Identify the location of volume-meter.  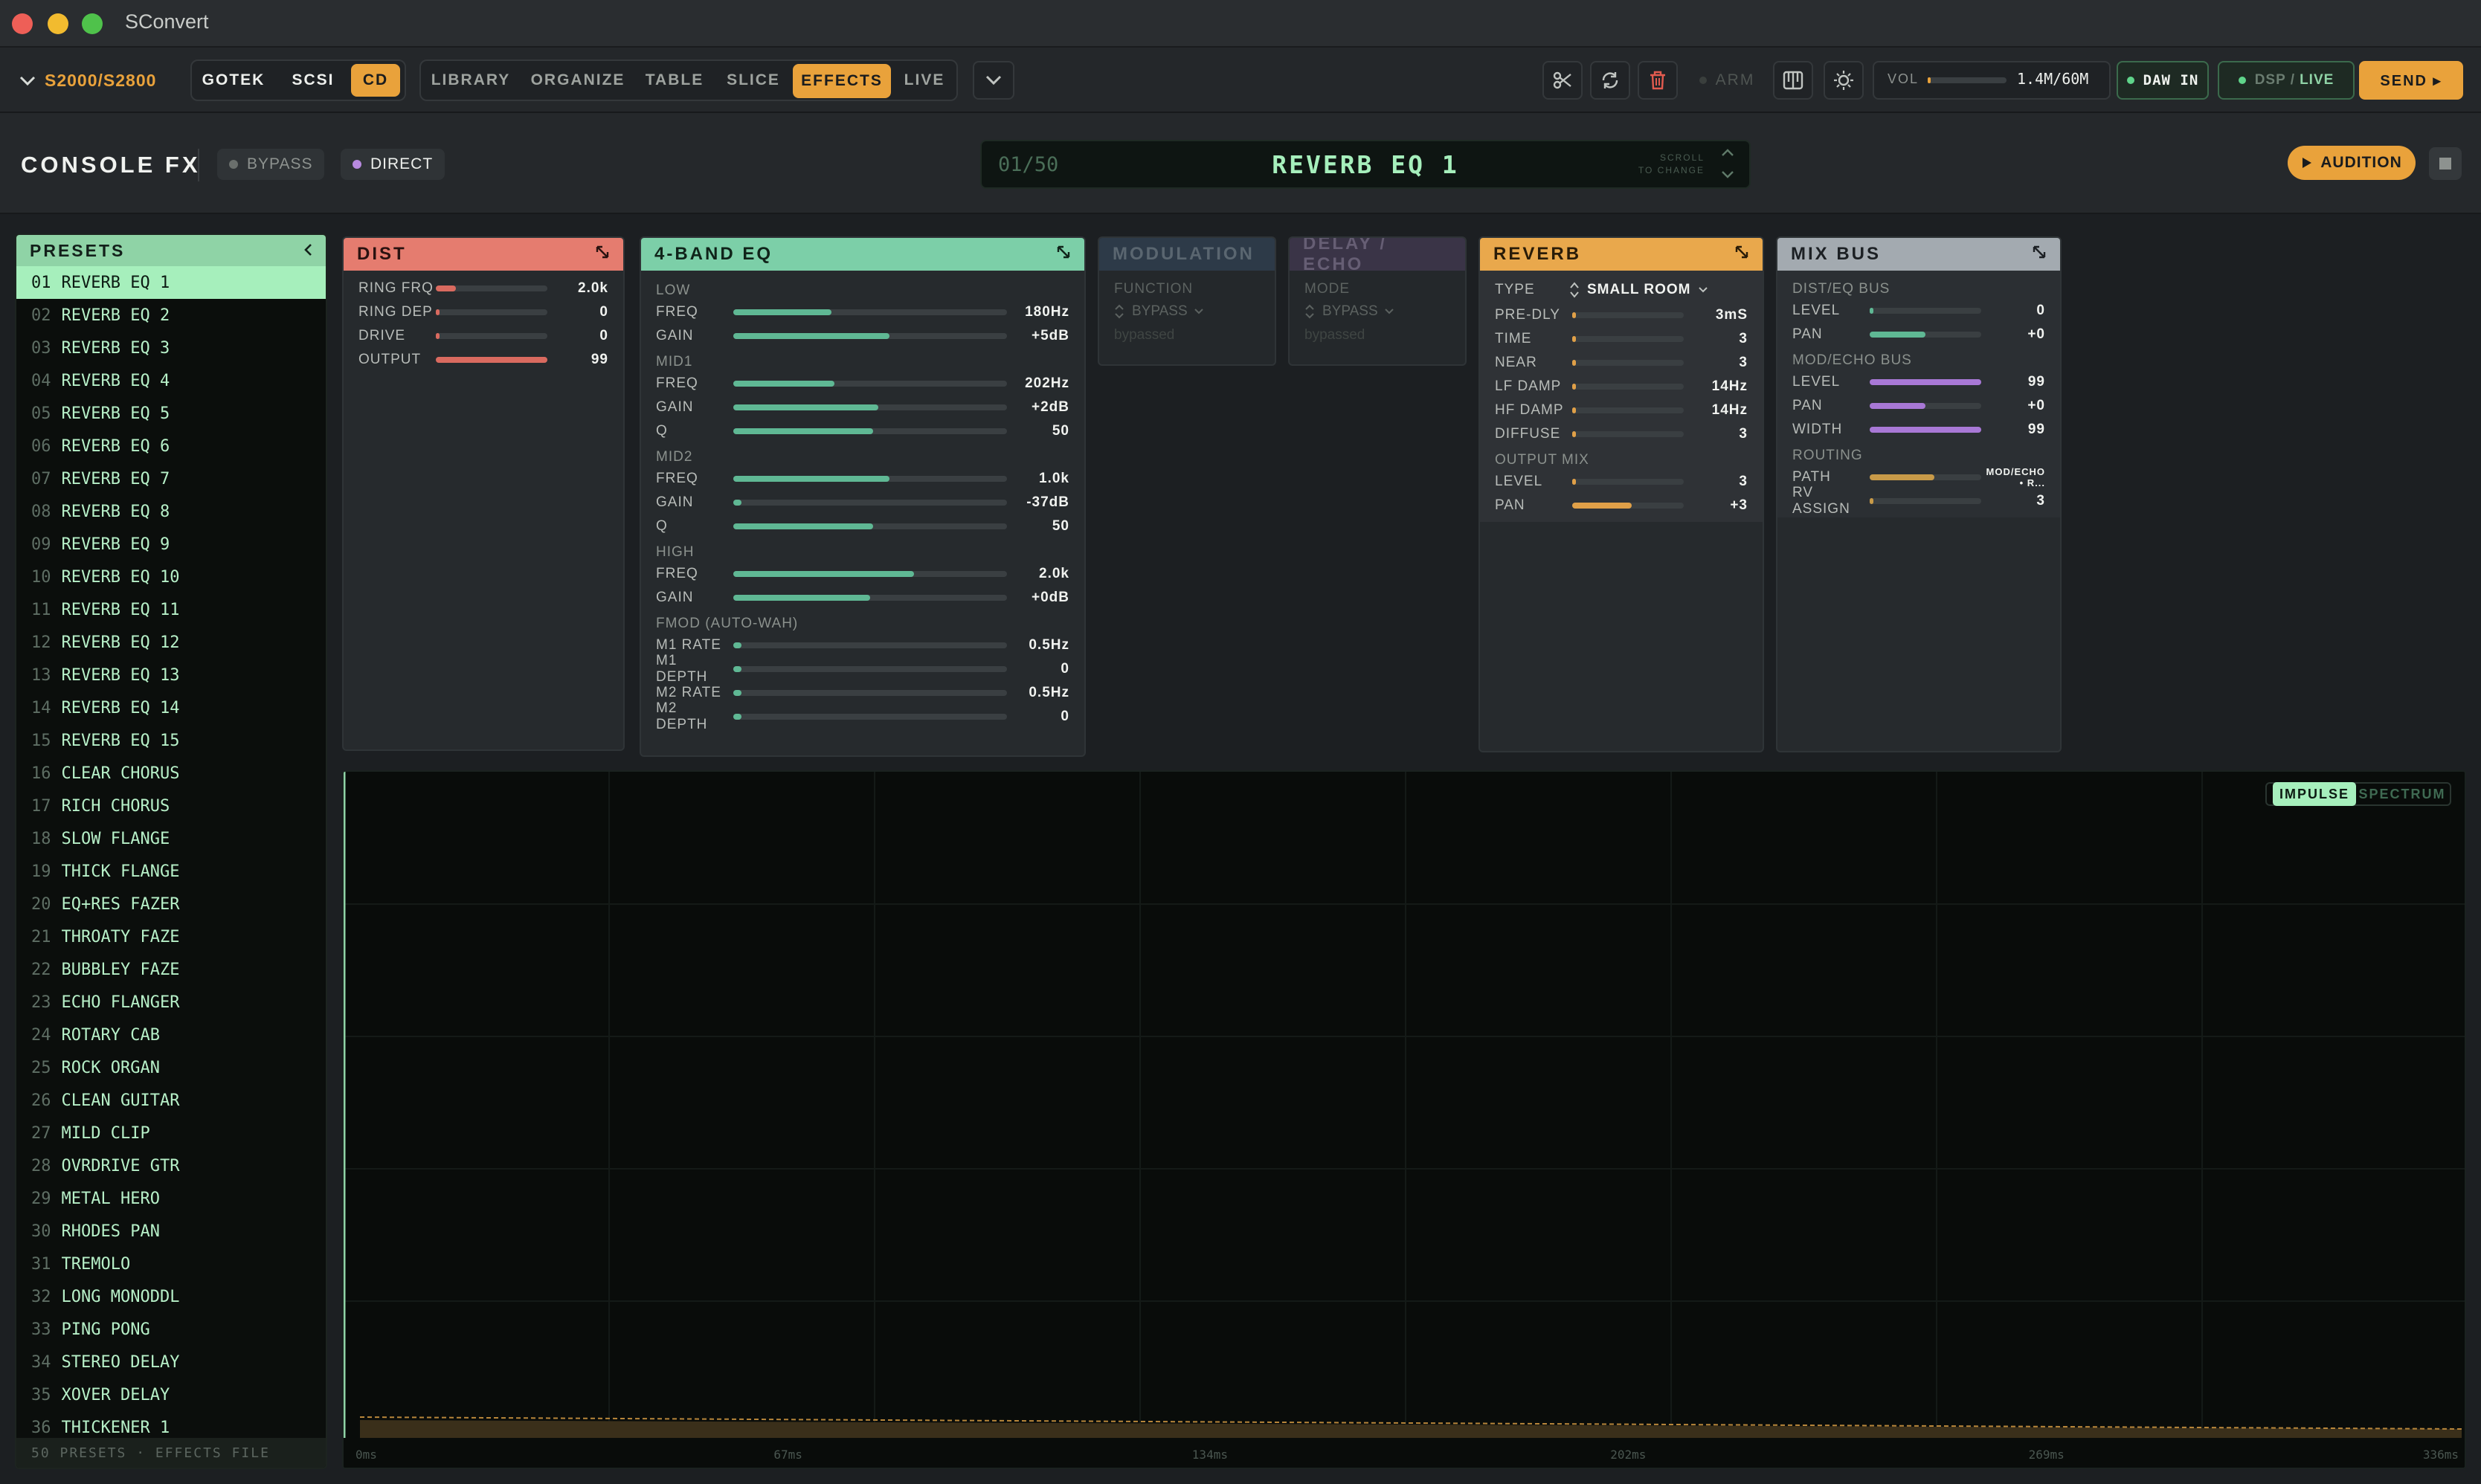
(1967, 80).